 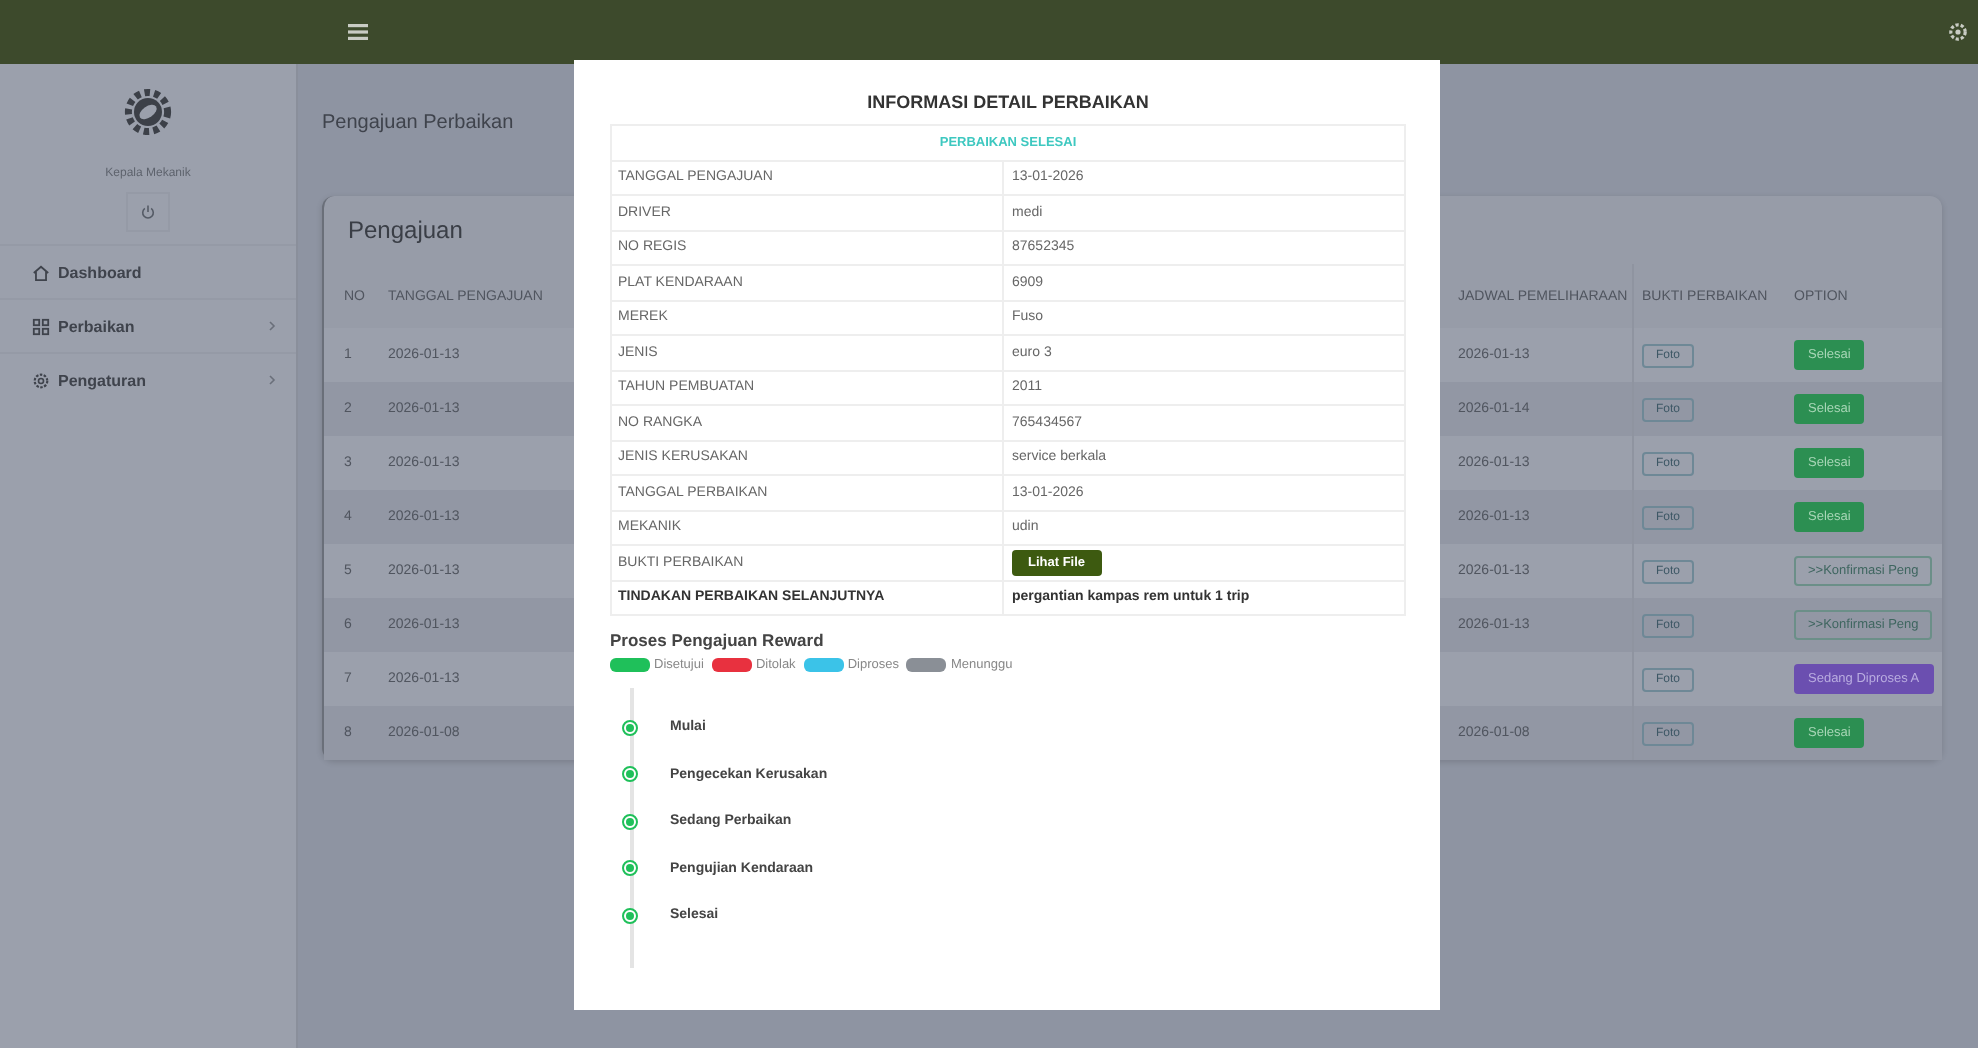 I want to click on sidebar-item: Perbaikan, so click(x=148, y=325).